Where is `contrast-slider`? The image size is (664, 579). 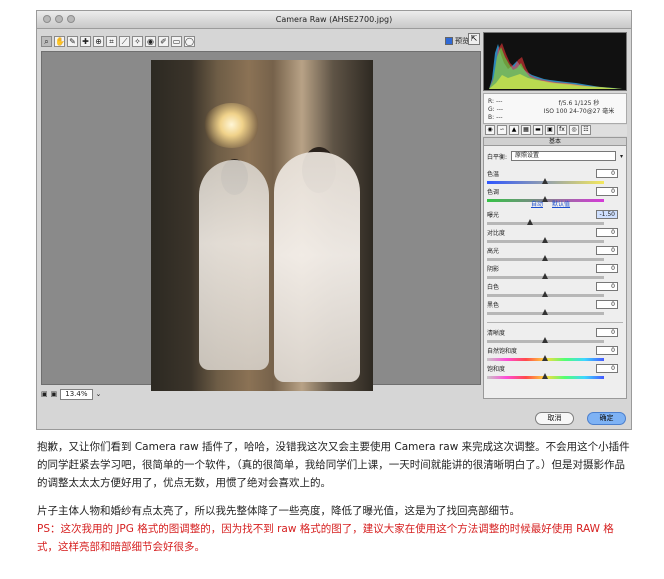 contrast-slider is located at coordinates (545, 240).